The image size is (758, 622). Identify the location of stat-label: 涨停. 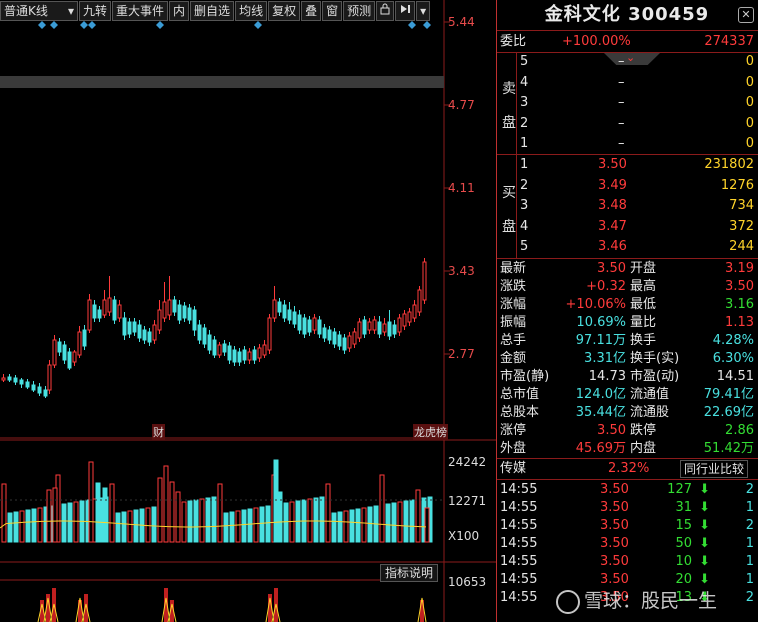
(513, 430).